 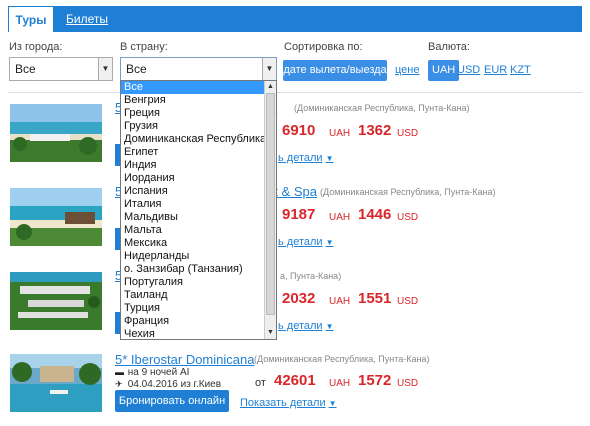 I want to click on country-option: Египет, so click(x=193, y=152).